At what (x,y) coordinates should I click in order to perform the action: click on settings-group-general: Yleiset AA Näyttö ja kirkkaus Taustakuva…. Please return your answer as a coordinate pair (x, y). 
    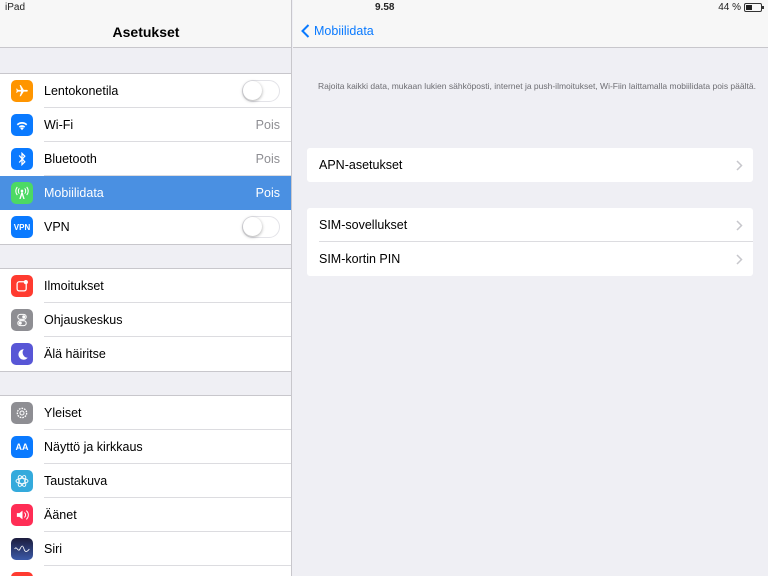
    Looking at the image, I should click on (145, 485).